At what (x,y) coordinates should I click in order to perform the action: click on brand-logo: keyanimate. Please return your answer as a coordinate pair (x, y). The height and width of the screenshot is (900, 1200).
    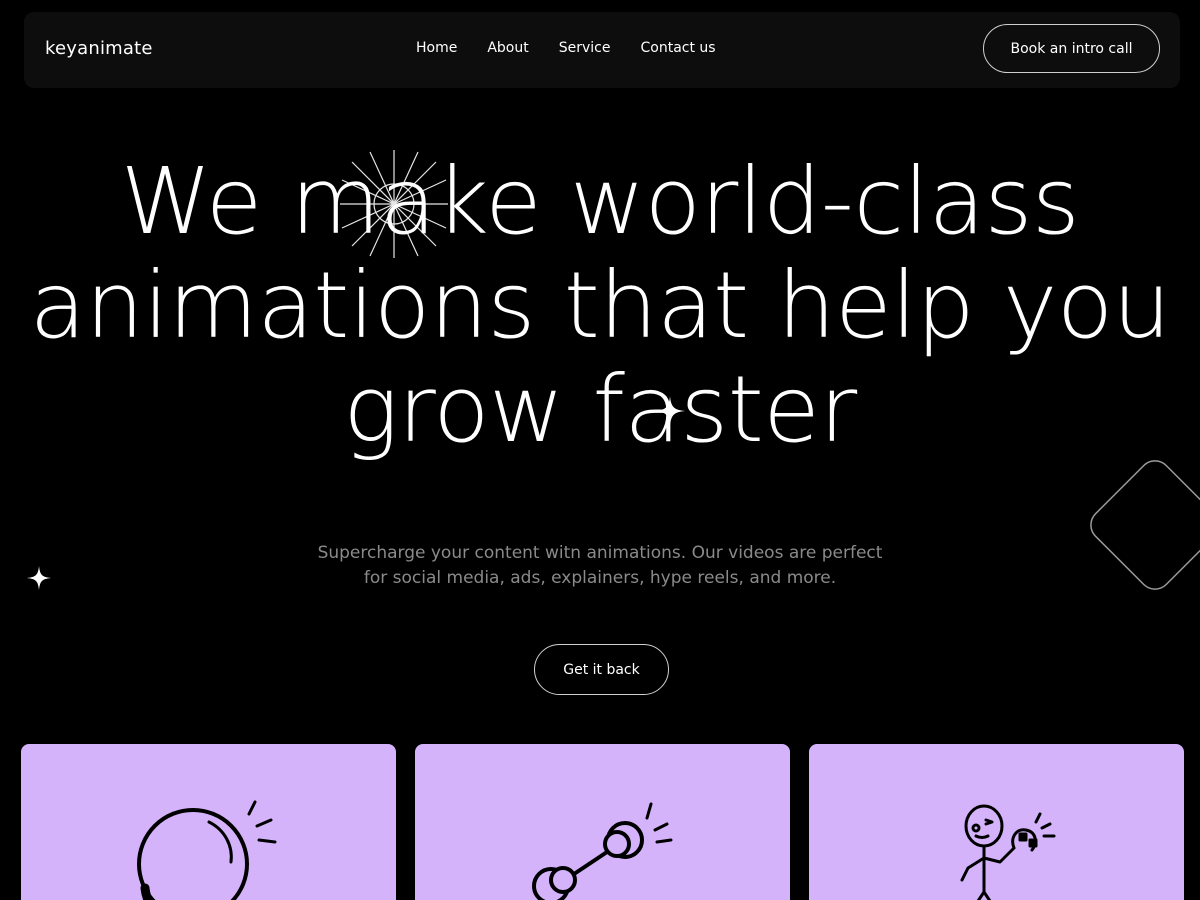
    Looking at the image, I should click on (99, 48).